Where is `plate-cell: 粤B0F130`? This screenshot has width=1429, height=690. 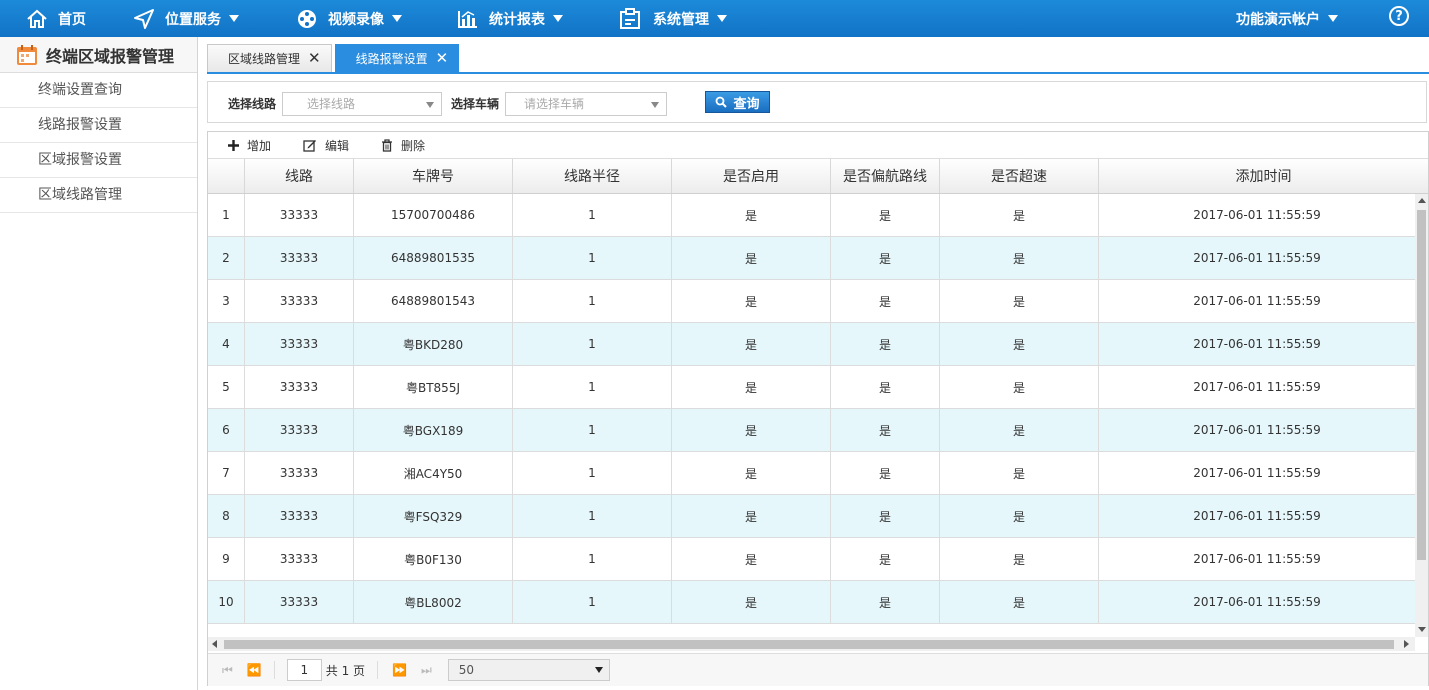 plate-cell: 粤B0F130 is located at coordinates (433, 559).